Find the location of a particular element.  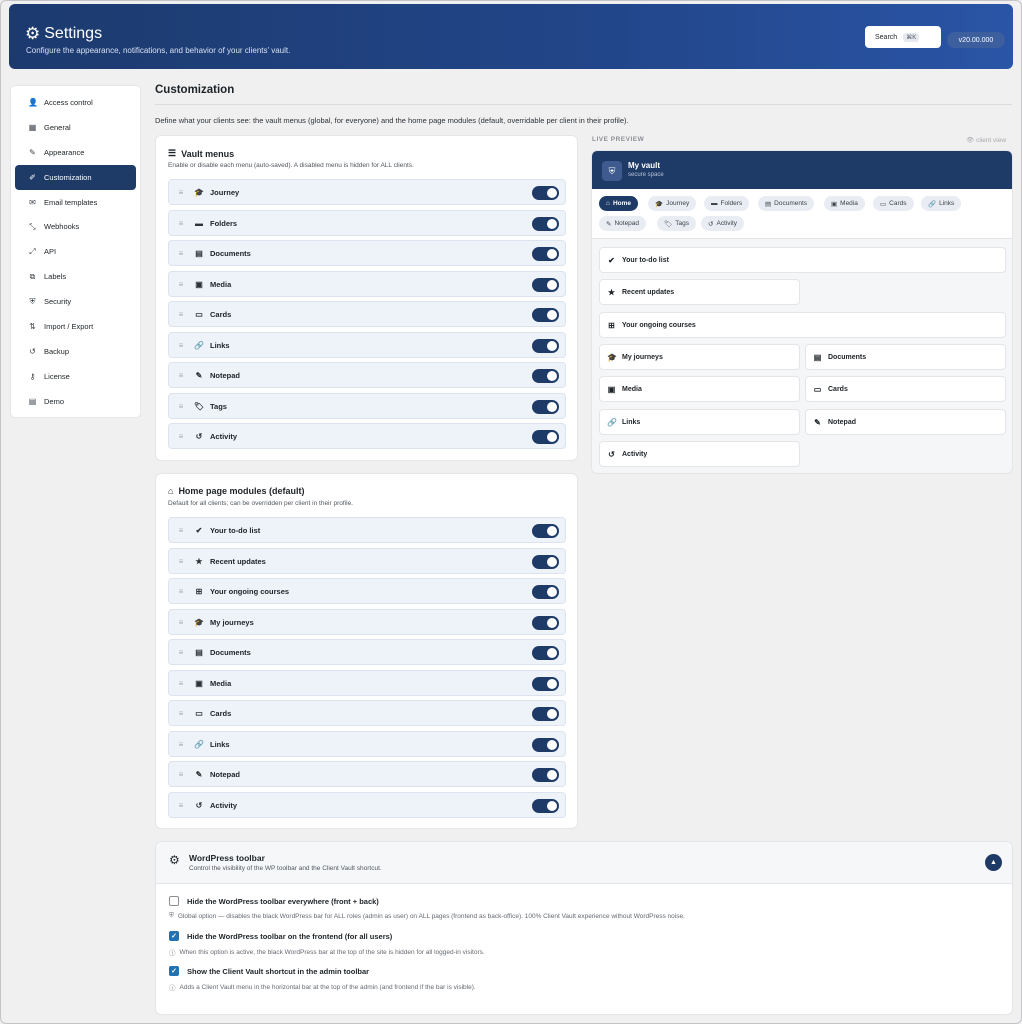

module-row-label: Documents is located at coordinates (230, 652).